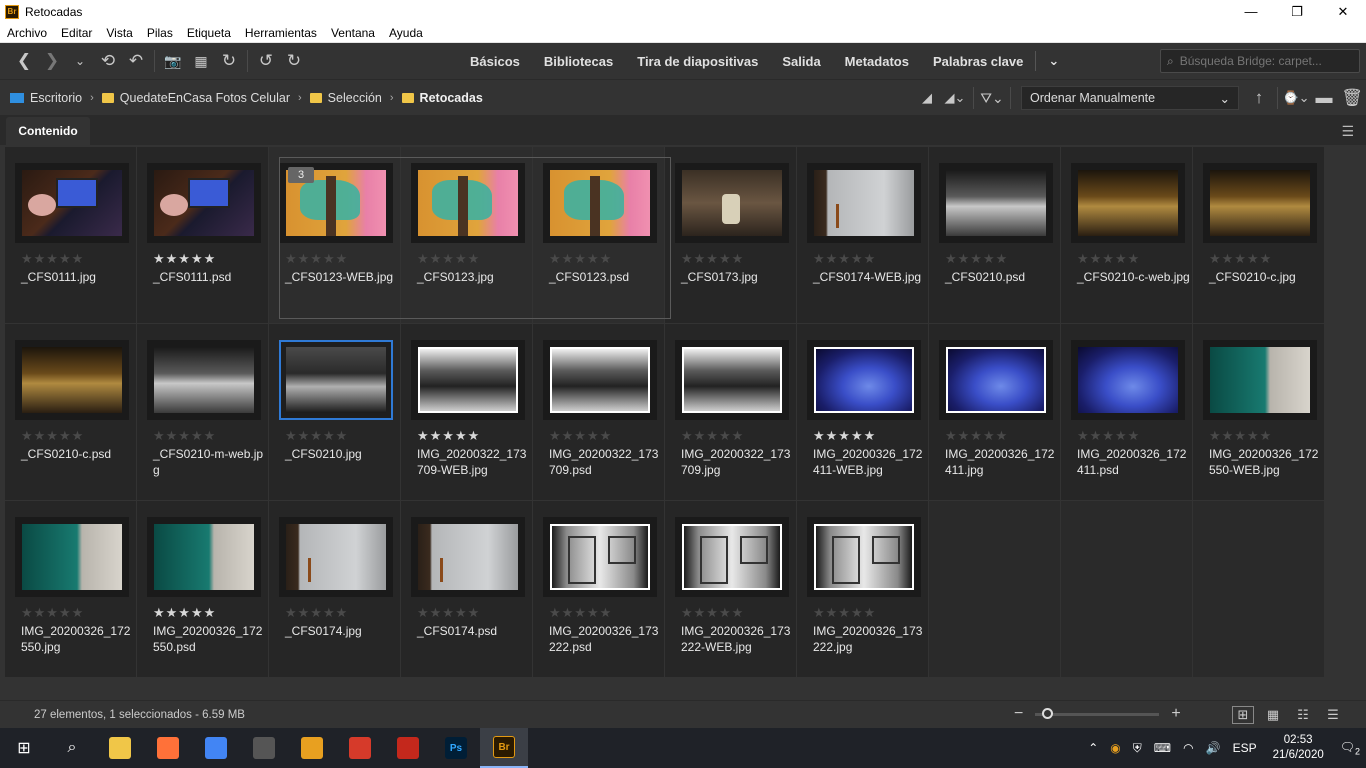 The image size is (1366, 768). Describe the element at coordinates (353, 33) in the screenshot. I see `menu-ventana: Ventana` at that location.